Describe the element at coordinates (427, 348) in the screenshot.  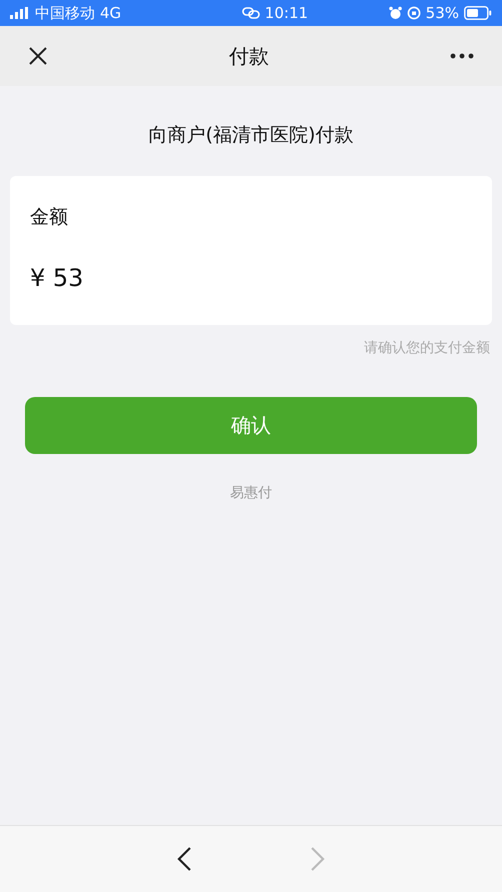
I see `hint-text: 请确认您的支付金额` at that location.